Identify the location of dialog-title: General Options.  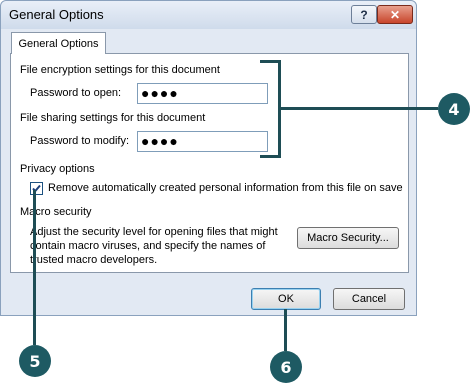
(56, 14).